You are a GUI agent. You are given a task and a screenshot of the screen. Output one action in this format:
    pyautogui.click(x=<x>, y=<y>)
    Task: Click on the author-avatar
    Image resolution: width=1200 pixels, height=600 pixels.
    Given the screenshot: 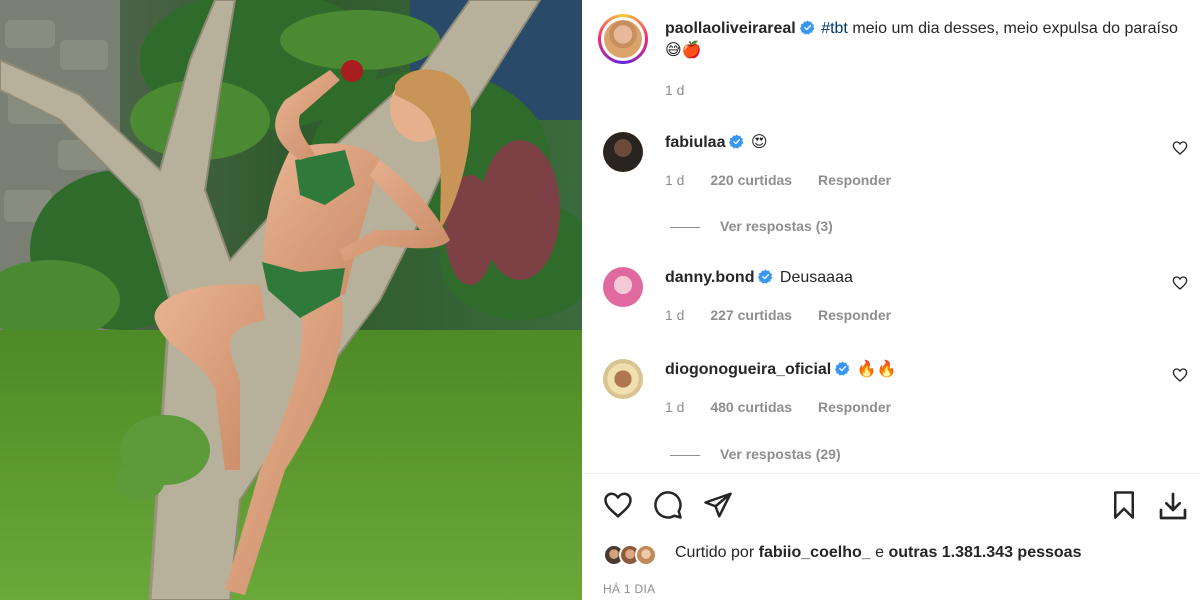 What is the action you would take?
    pyautogui.click(x=623, y=39)
    